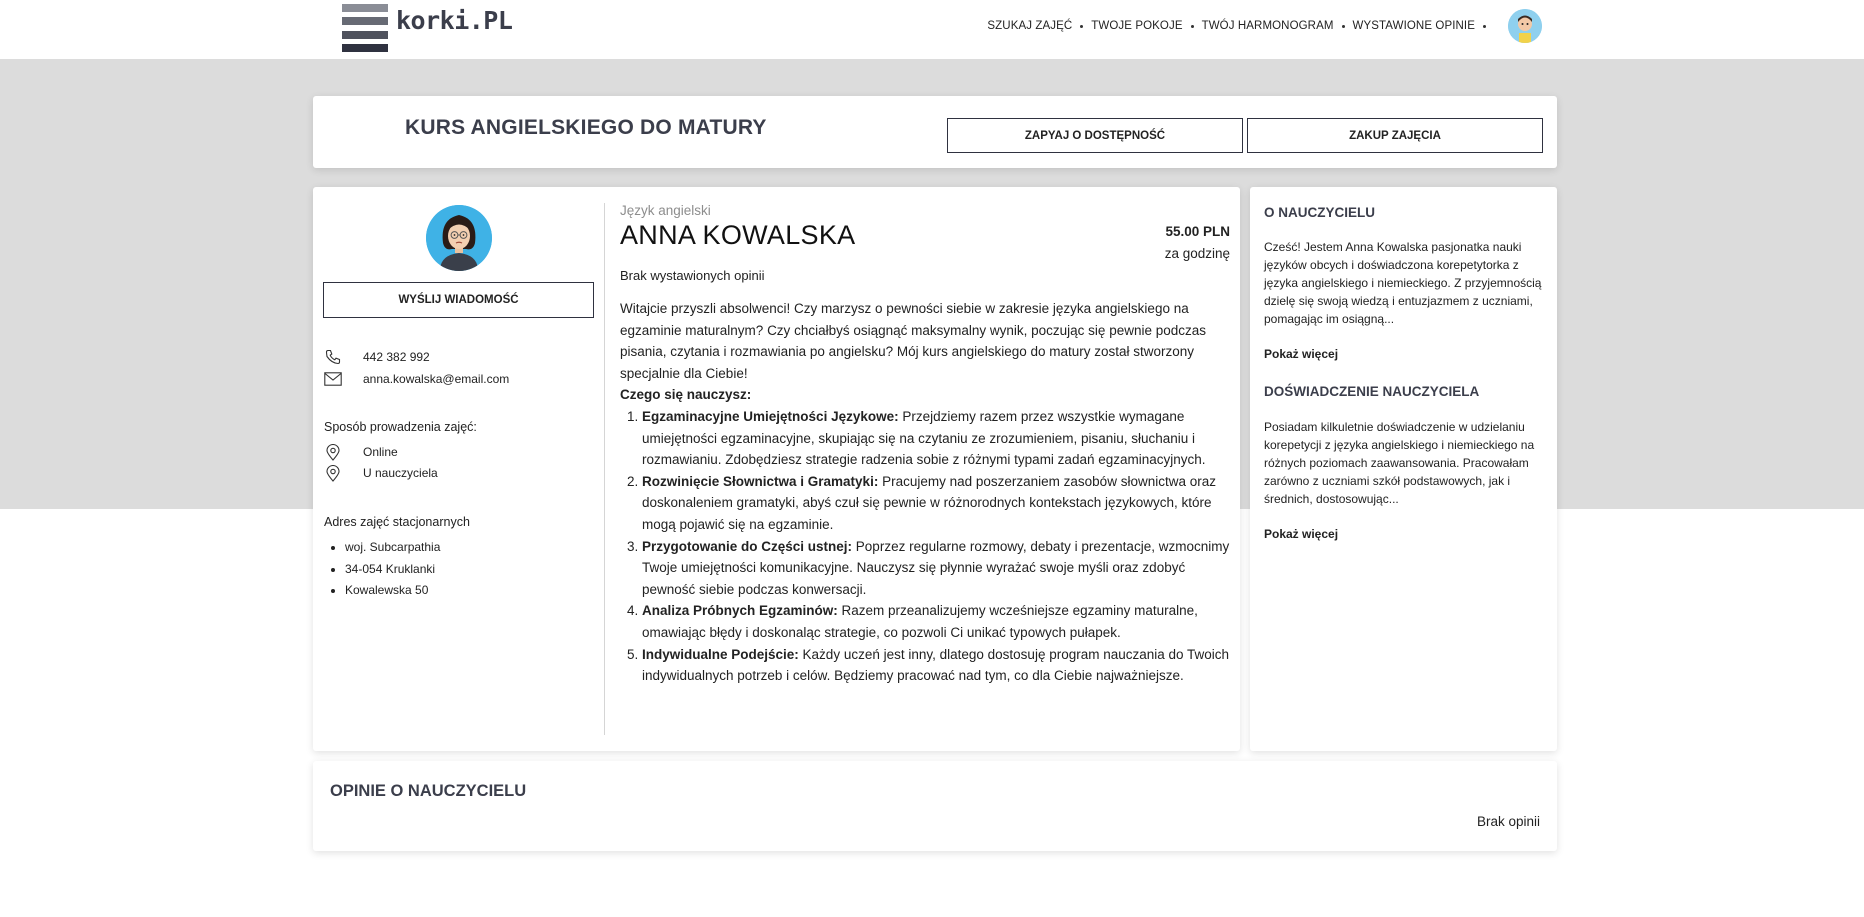  What do you see at coordinates (400, 473) in the screenshot?
I see `mode-at-teacher: U nauczyciela` at bounding box center [400, 473].